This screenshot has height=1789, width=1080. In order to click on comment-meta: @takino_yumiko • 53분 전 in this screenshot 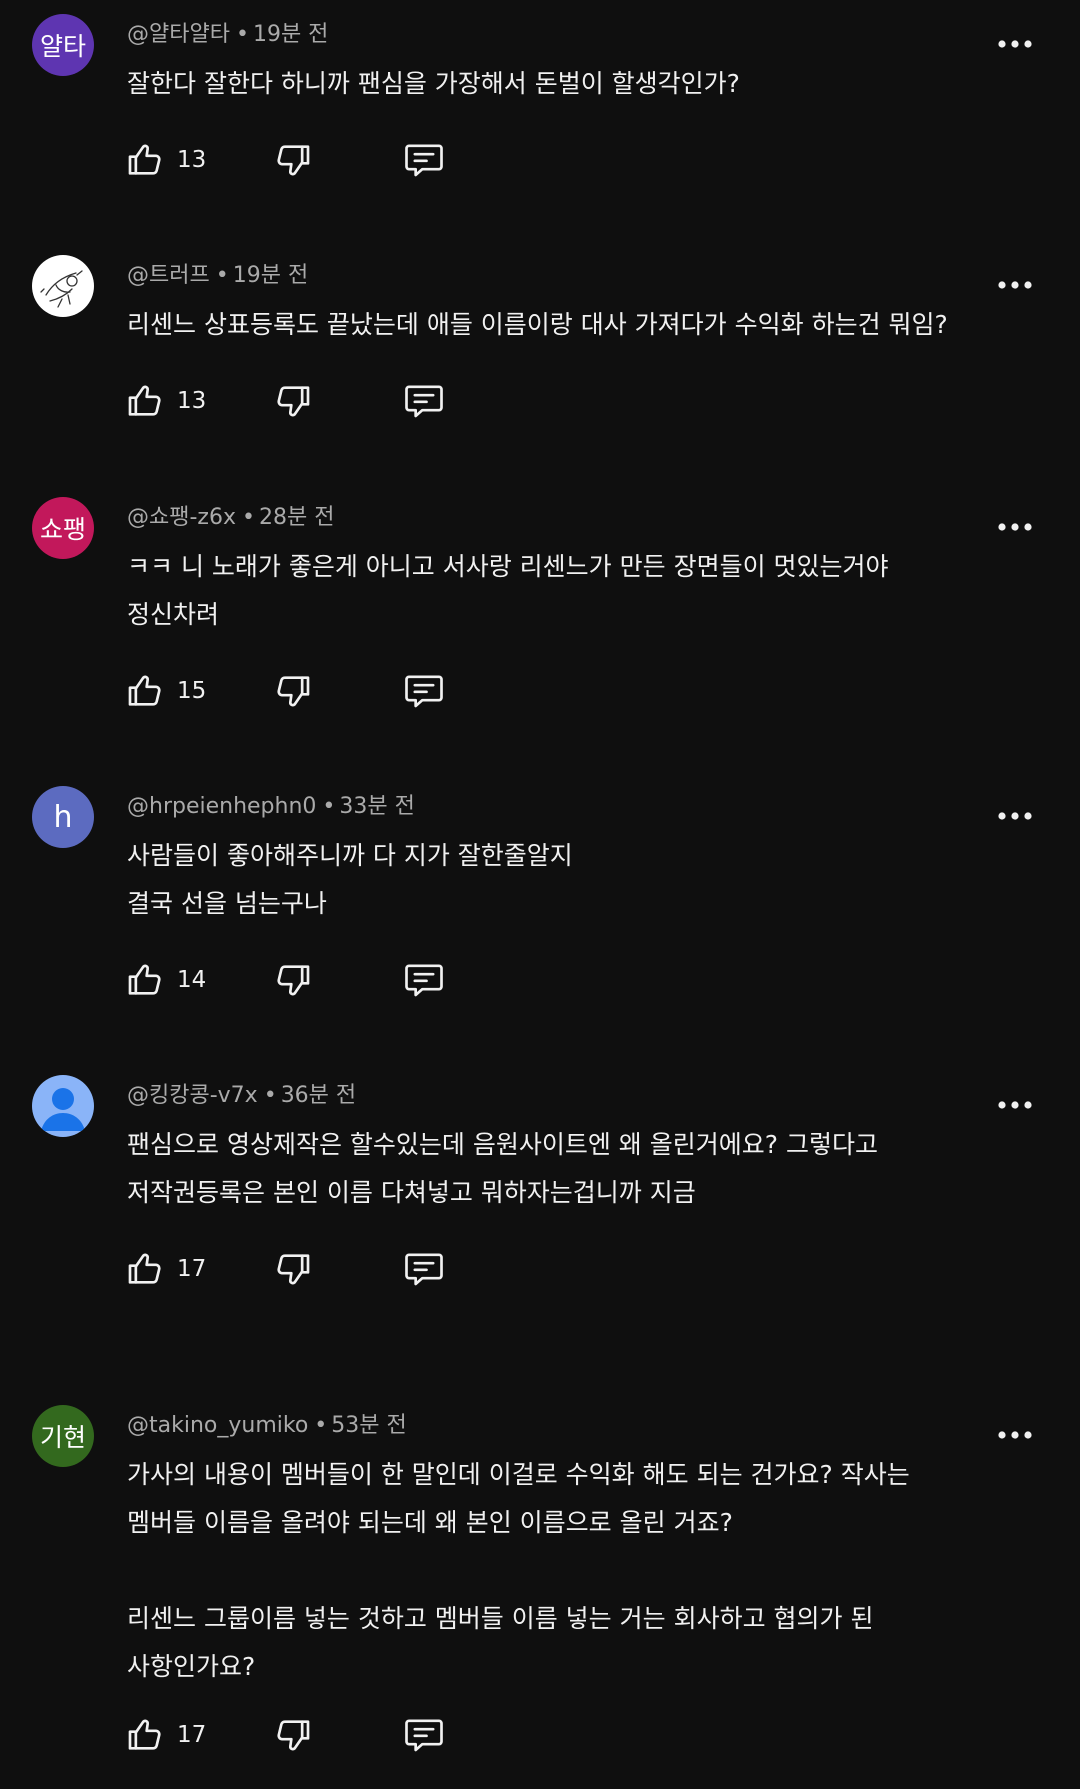, I will do `click(267, 1423)`.